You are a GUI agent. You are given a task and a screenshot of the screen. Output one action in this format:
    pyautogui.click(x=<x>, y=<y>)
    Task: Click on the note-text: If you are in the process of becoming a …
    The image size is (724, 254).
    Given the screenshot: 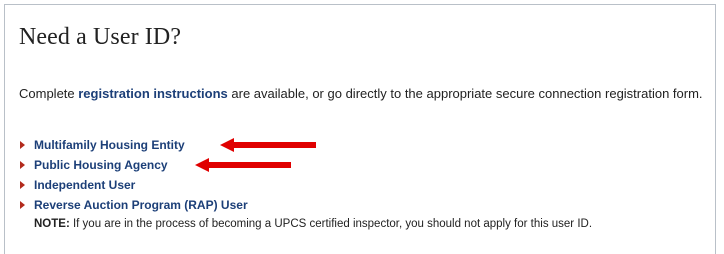 What is the action you would take?
    pyautogui.click(x=331, y=224)
    